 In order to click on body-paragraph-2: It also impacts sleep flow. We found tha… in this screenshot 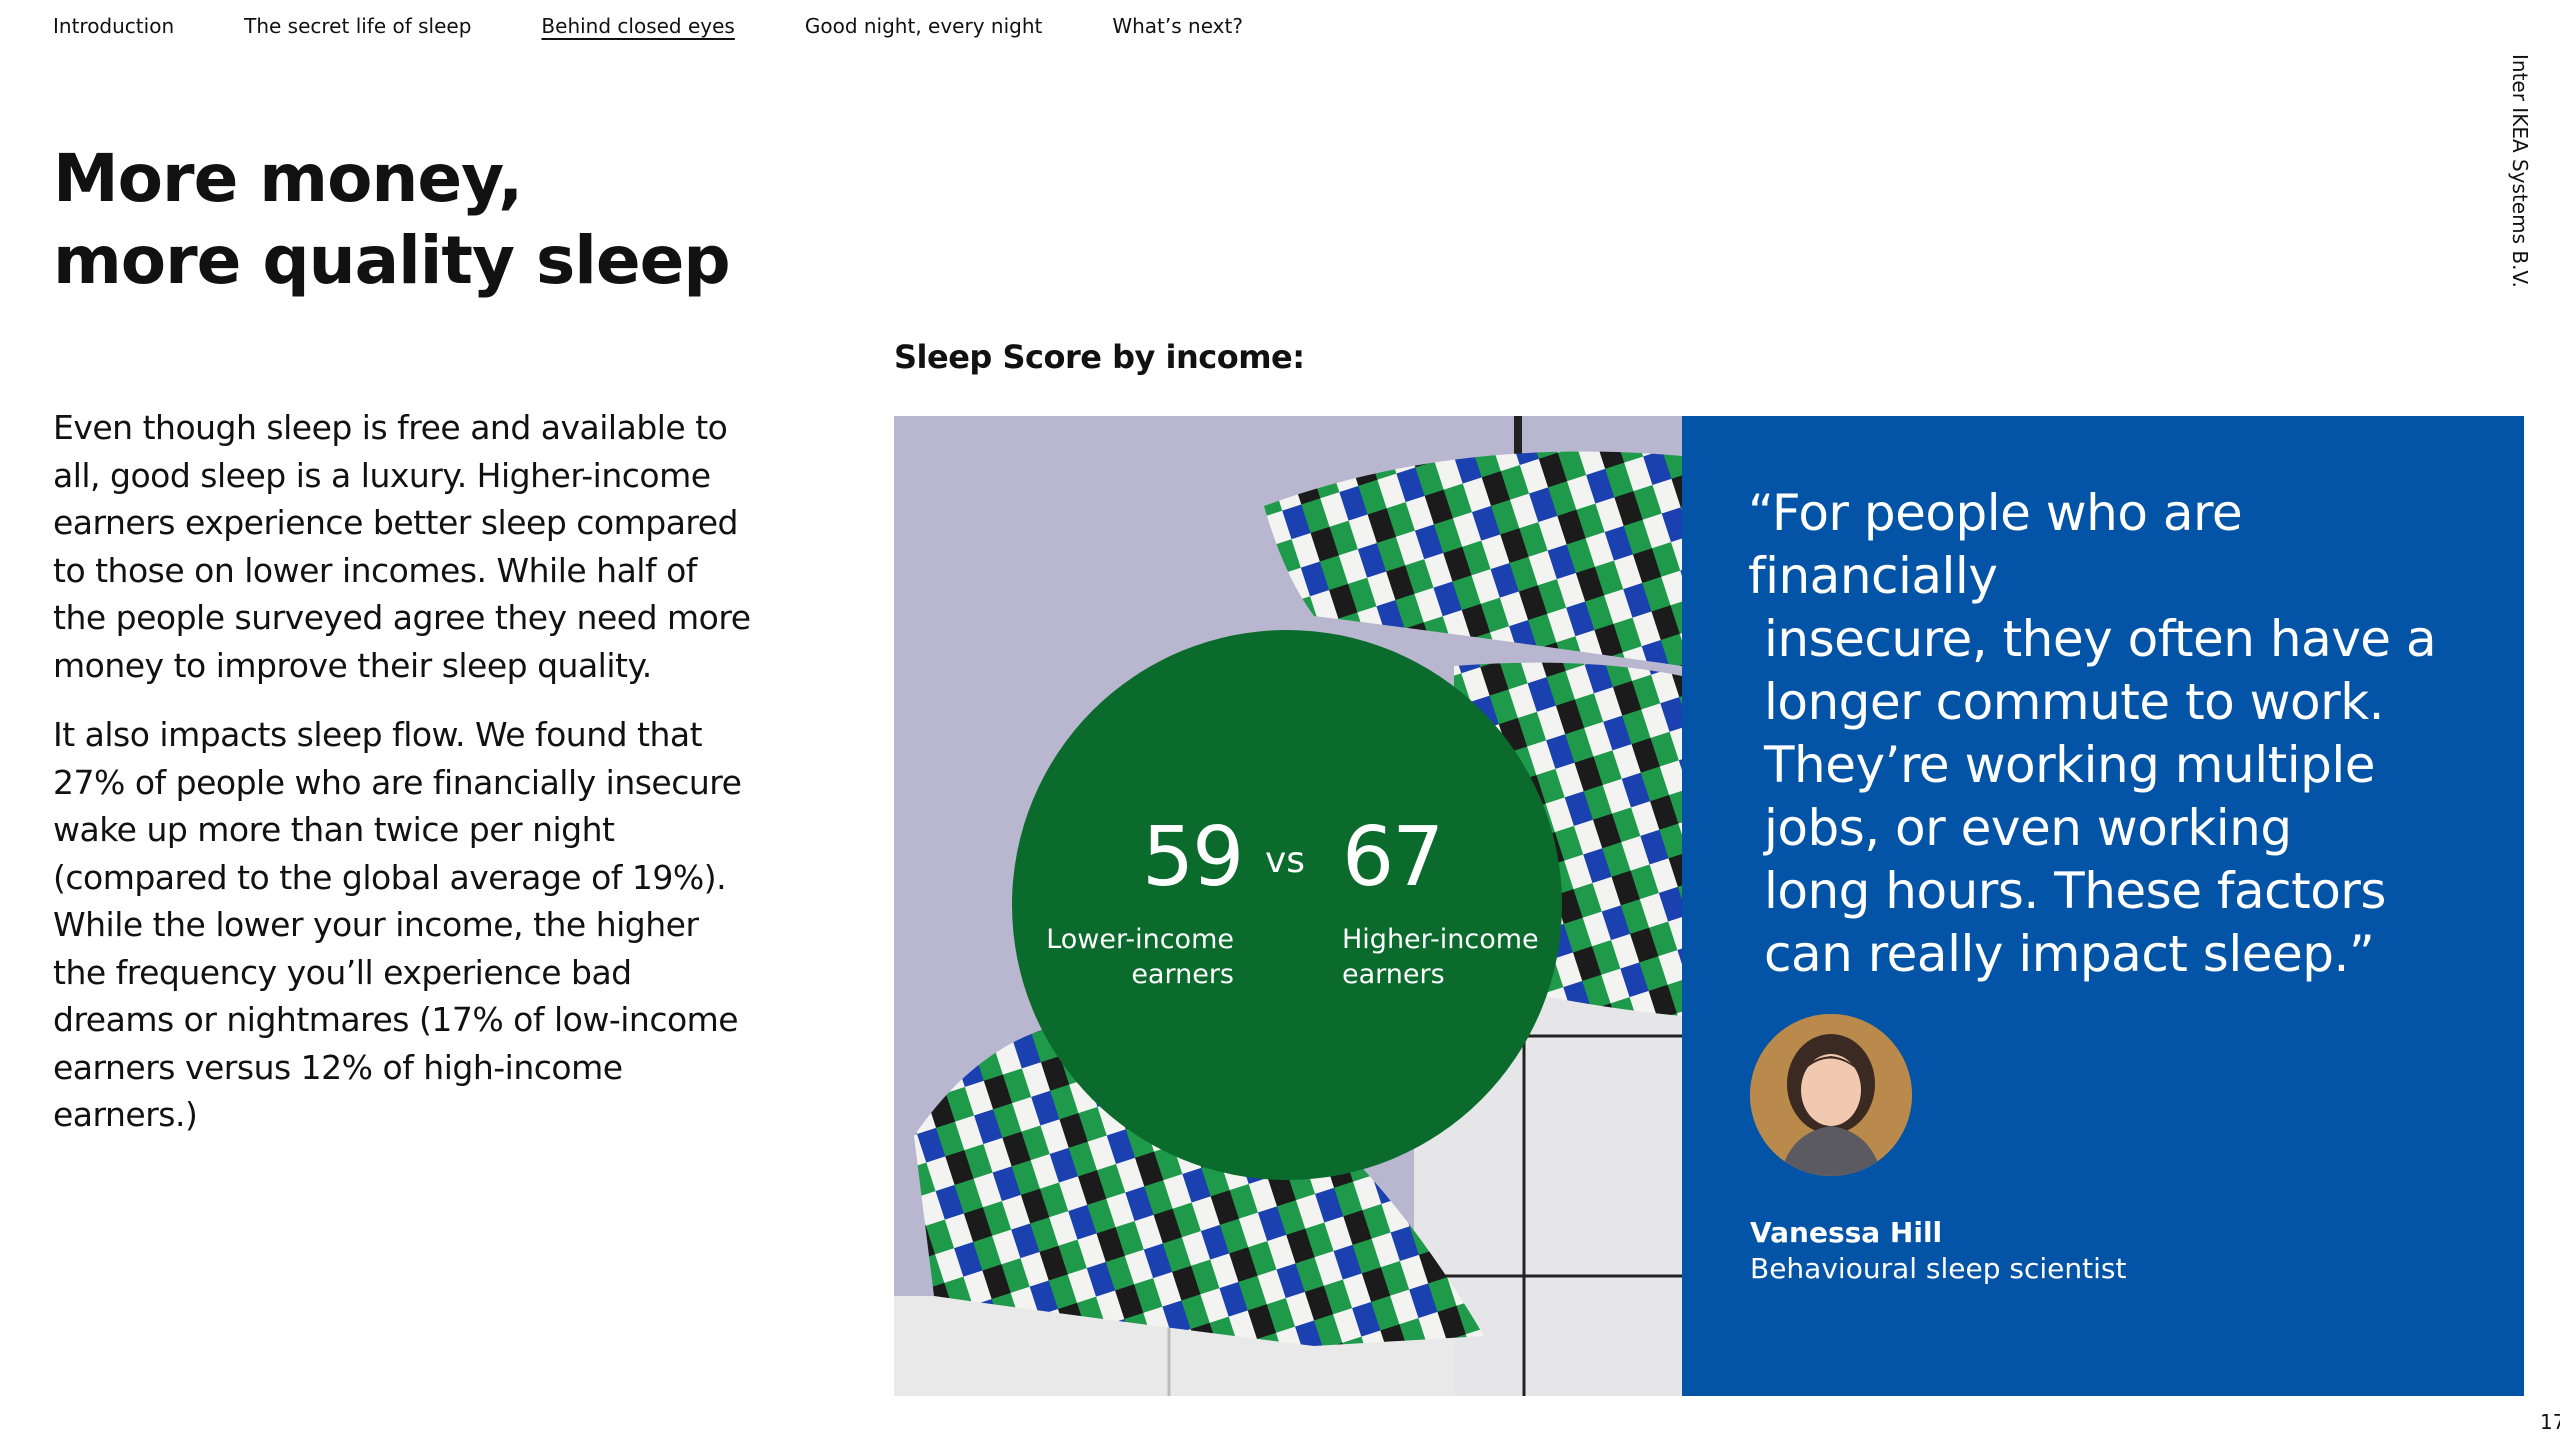, I will do `click(397, 924)`.